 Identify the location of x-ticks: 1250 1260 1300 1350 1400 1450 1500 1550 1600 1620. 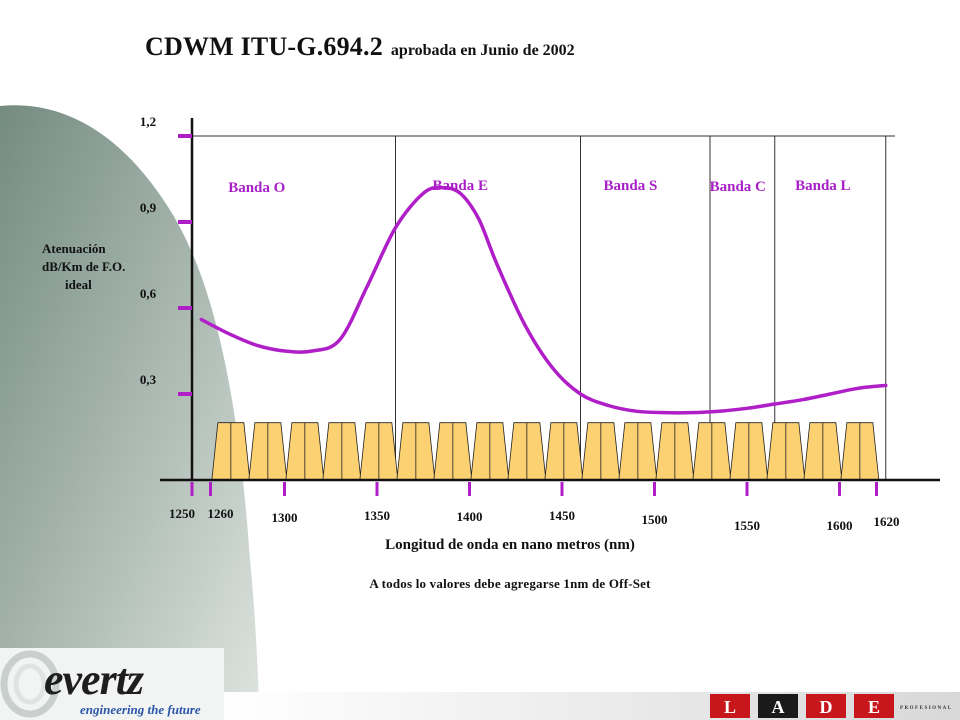
(534, 507).